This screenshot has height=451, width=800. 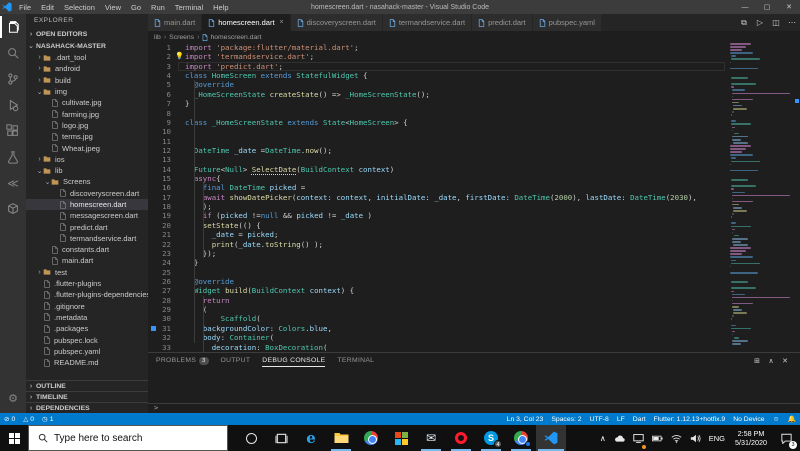 What do you see at coordinates (355, 360) in the screenshot?
I see `panel-tab-terminal: TERMINAL` at bounding box center [355, 360].